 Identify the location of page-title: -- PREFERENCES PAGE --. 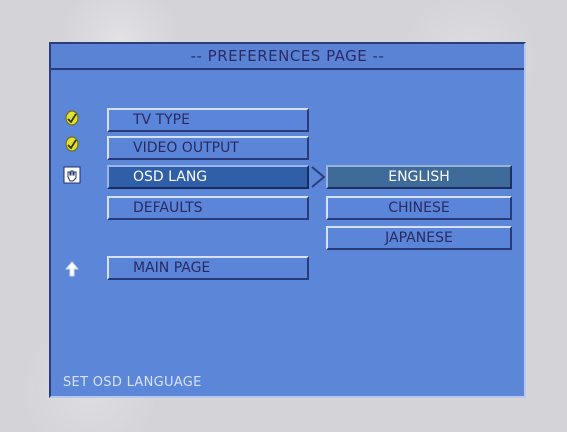
(287, 57).